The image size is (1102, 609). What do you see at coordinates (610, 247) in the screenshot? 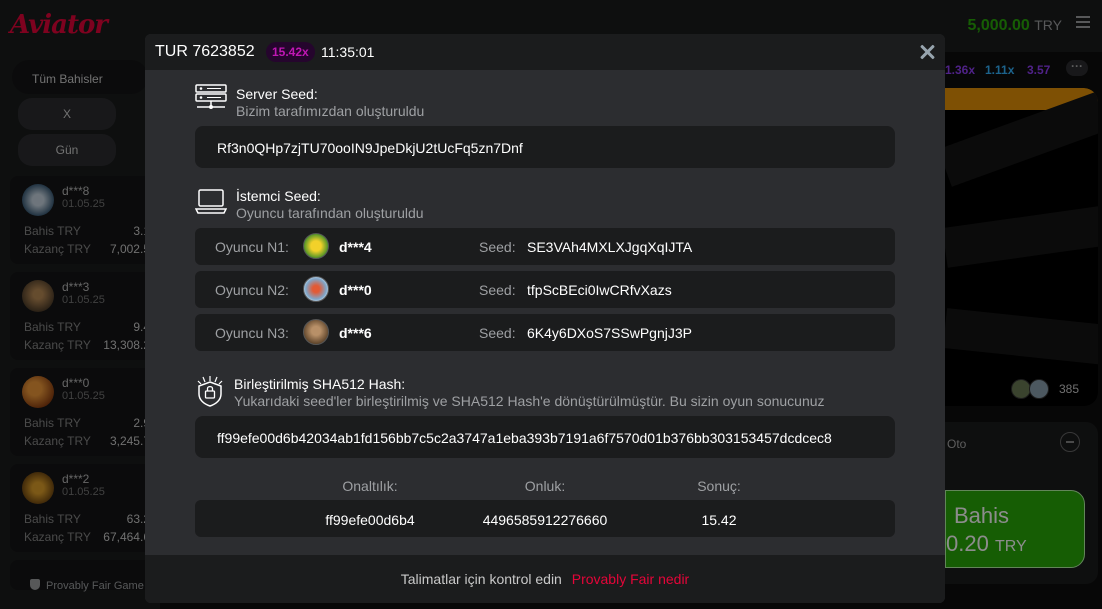
I see `player-seed: SE3VAh4MXLXJgqXqIJTA` at bounding box center [610, 247].